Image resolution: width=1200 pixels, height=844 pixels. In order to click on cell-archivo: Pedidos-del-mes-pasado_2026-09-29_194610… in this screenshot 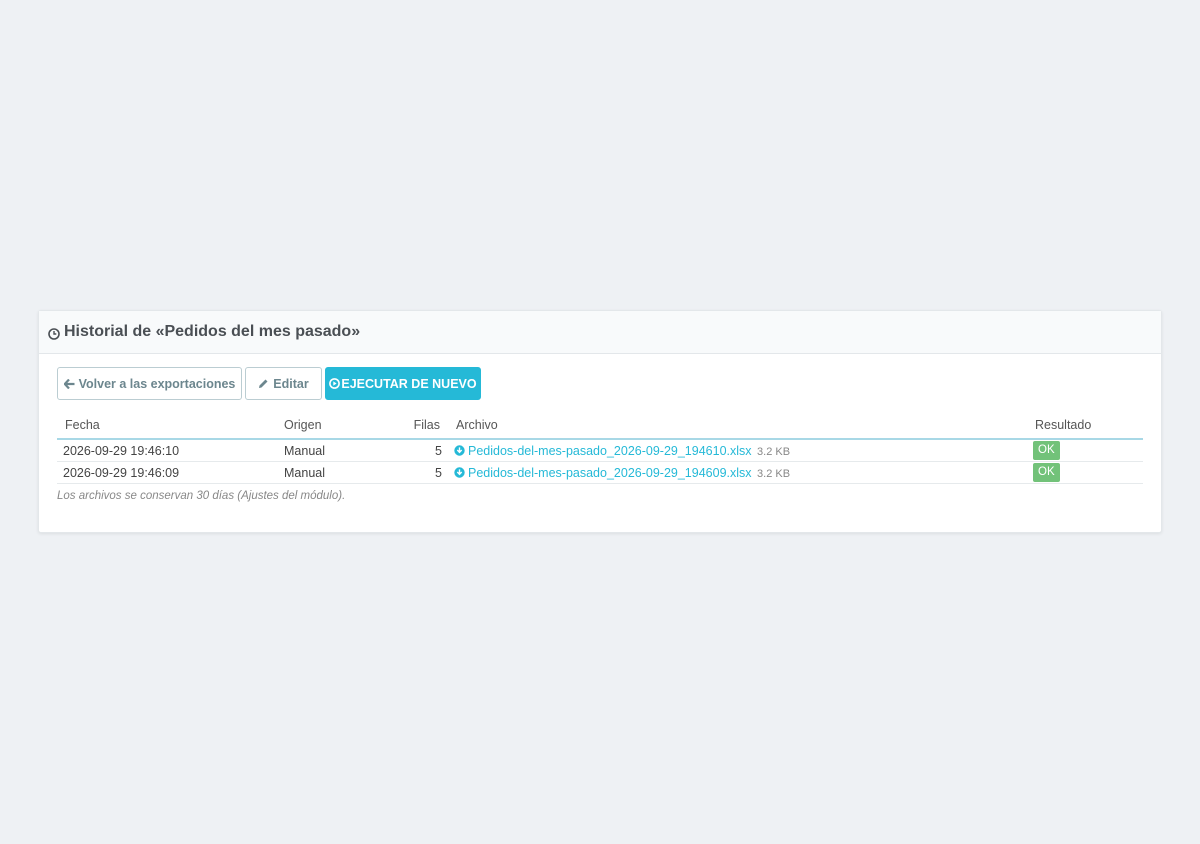, I will do `click(737, 450)`.